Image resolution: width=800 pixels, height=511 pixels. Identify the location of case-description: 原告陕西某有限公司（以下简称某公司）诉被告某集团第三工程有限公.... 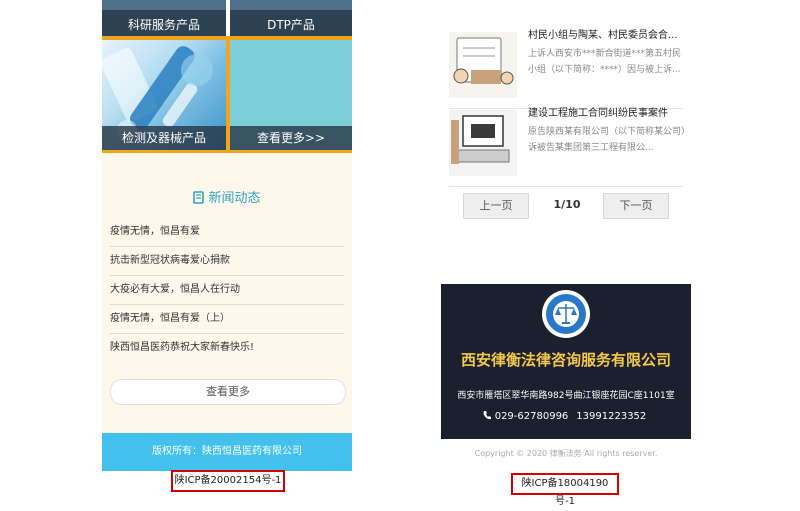
(607, 140).